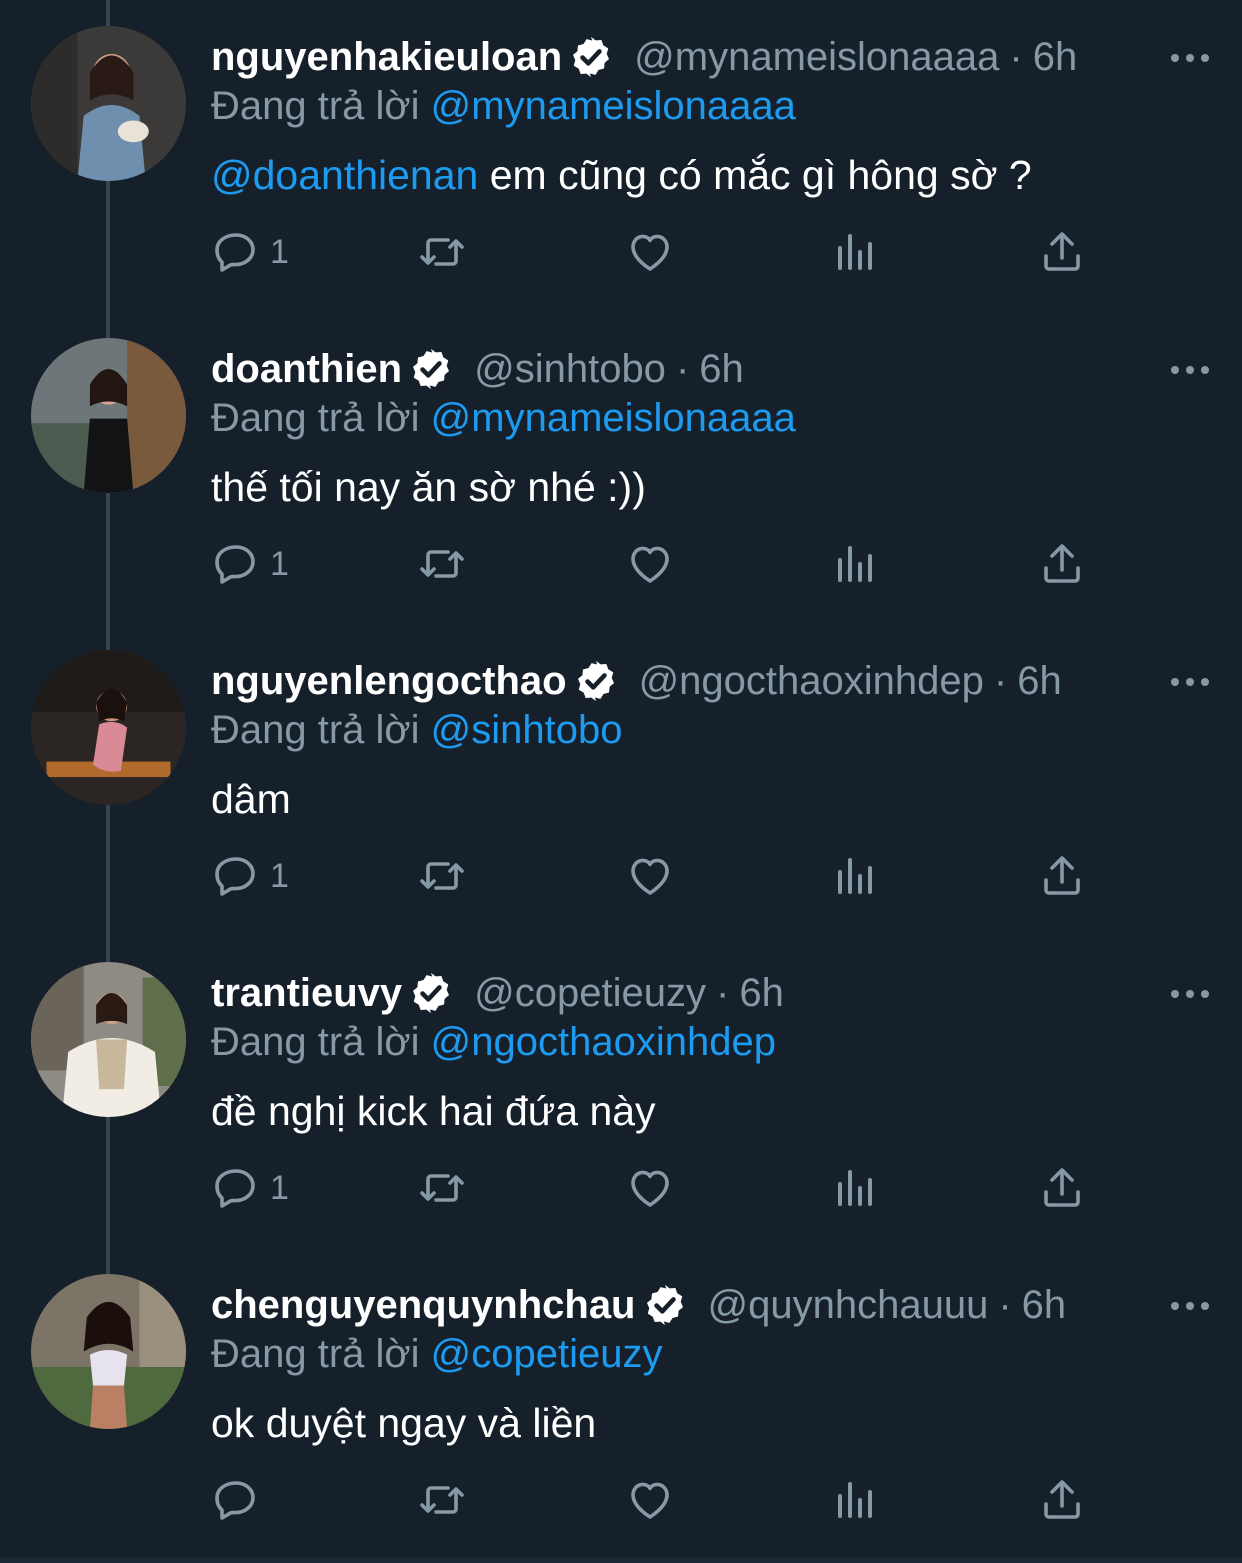 The width and height of the screenshot is (1242, 1563). I want to click on user-handle: @ngocthaoxinhdep, so click(811, 681).